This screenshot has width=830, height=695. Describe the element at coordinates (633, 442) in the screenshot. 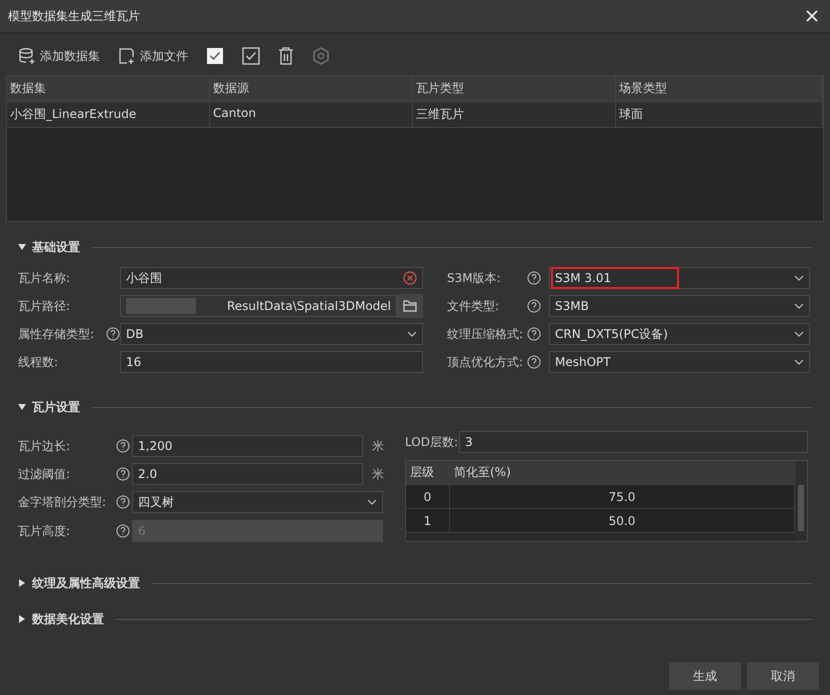

I see `text-field: 3` at that location.